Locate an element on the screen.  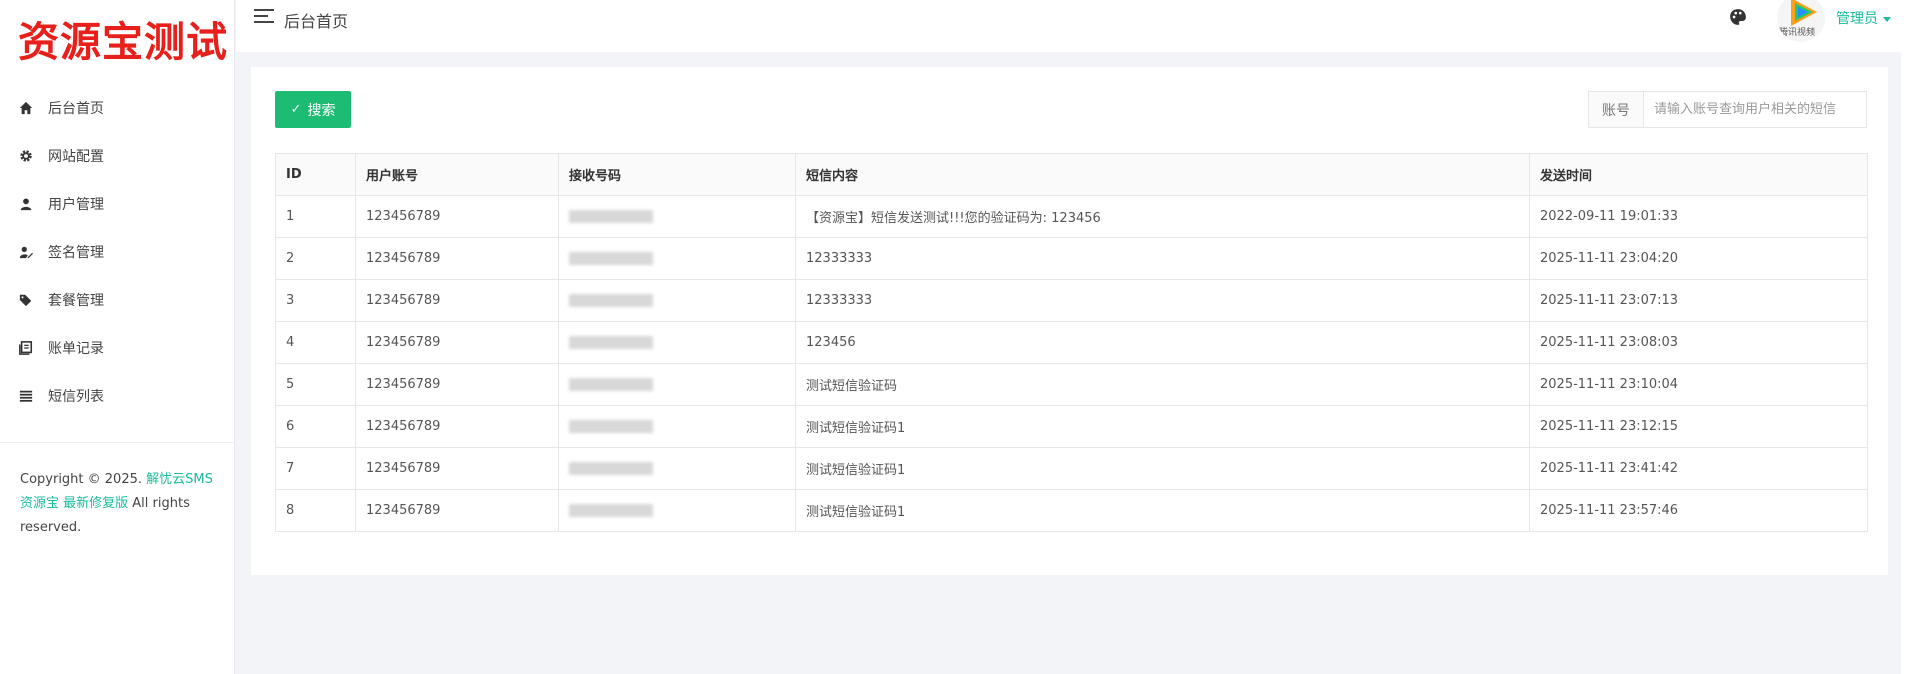
sidebar-item-site-config: 网站配置 is located at coordinates (117, 156).